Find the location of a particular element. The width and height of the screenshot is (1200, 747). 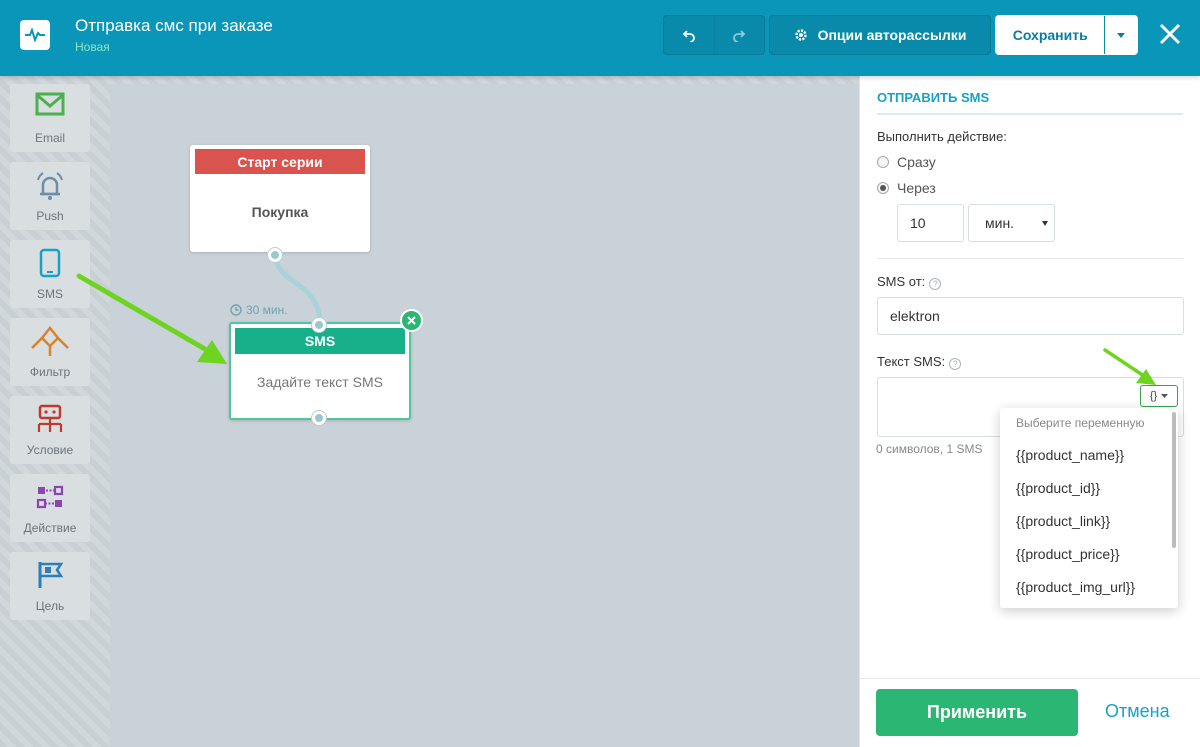

gear-icon is located at coordinates (800, 35).